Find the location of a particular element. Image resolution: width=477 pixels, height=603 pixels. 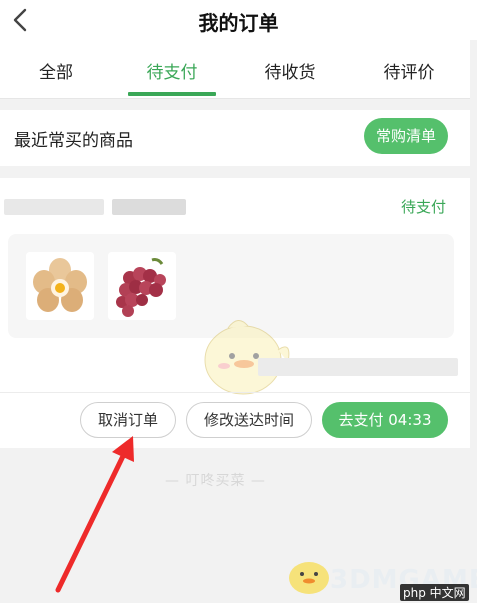

modify-delivery-time-button: 修改送达时间 is located at coordinates (249, 420).